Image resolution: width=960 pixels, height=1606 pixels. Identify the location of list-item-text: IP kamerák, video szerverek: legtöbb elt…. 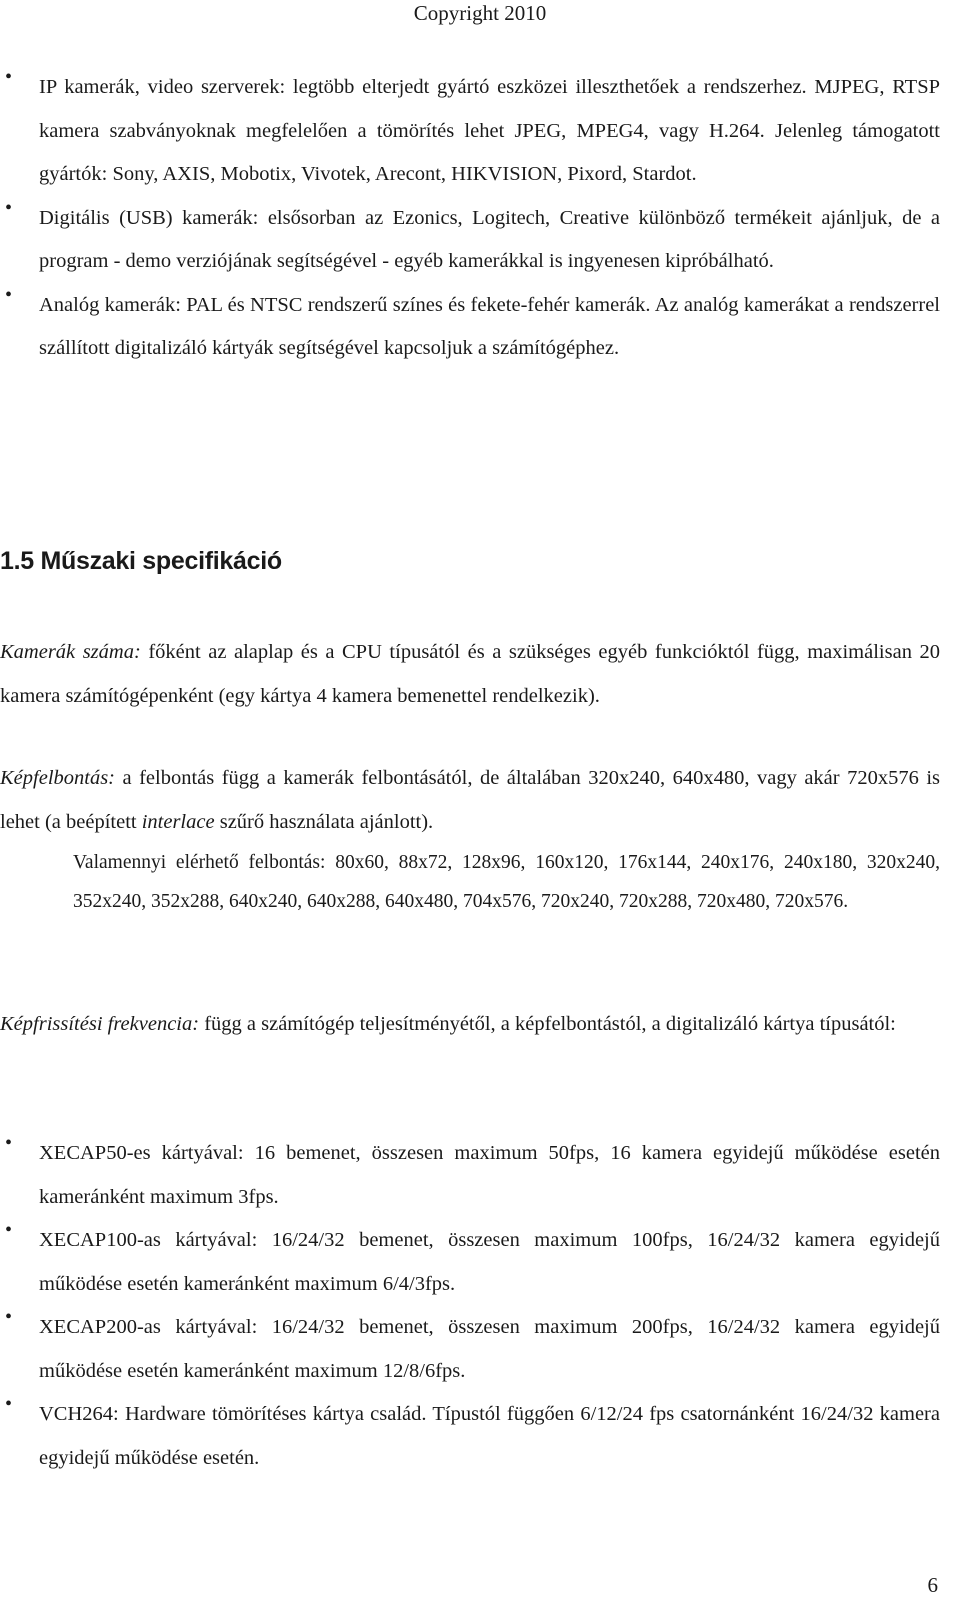
(489, 130).